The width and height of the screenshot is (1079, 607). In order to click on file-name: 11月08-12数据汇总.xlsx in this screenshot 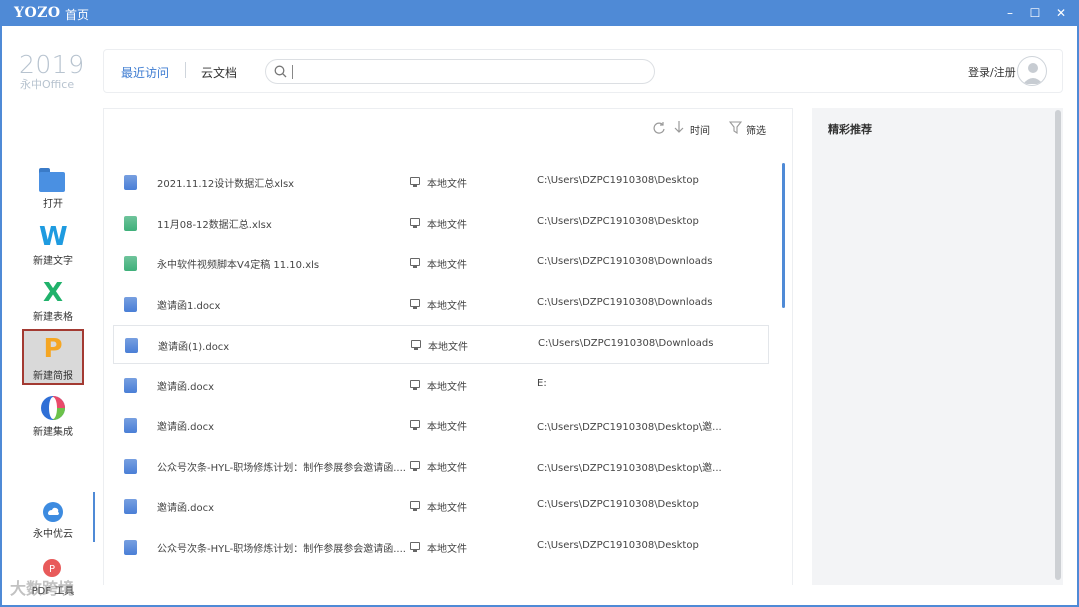, I will do `click(214, 225)`.